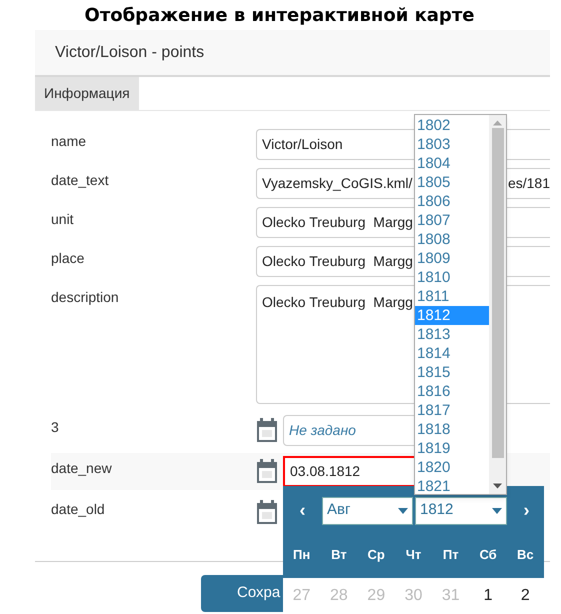  Describe the element at coordinates (78, 509) in the screenshot. I see `field-label: date_old` at that location.